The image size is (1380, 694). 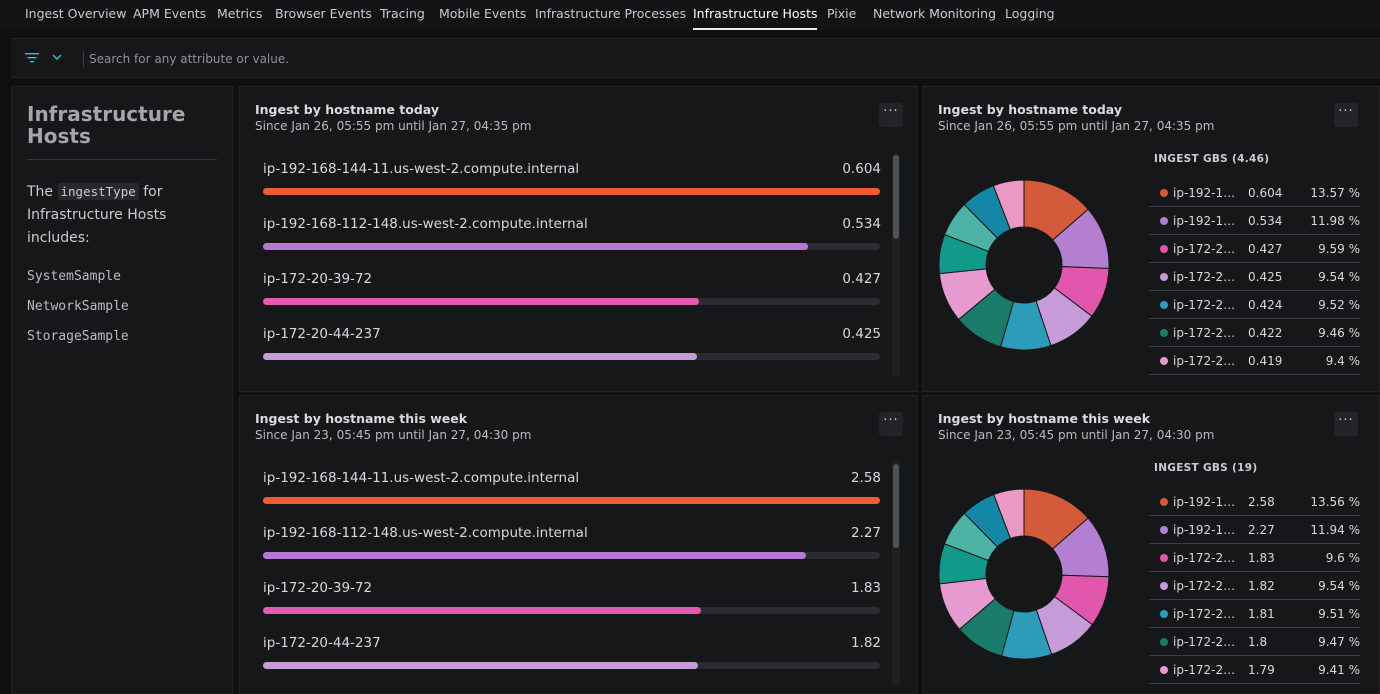 I want to click on legend-value: 1.81, so click(x=1261, y=614).